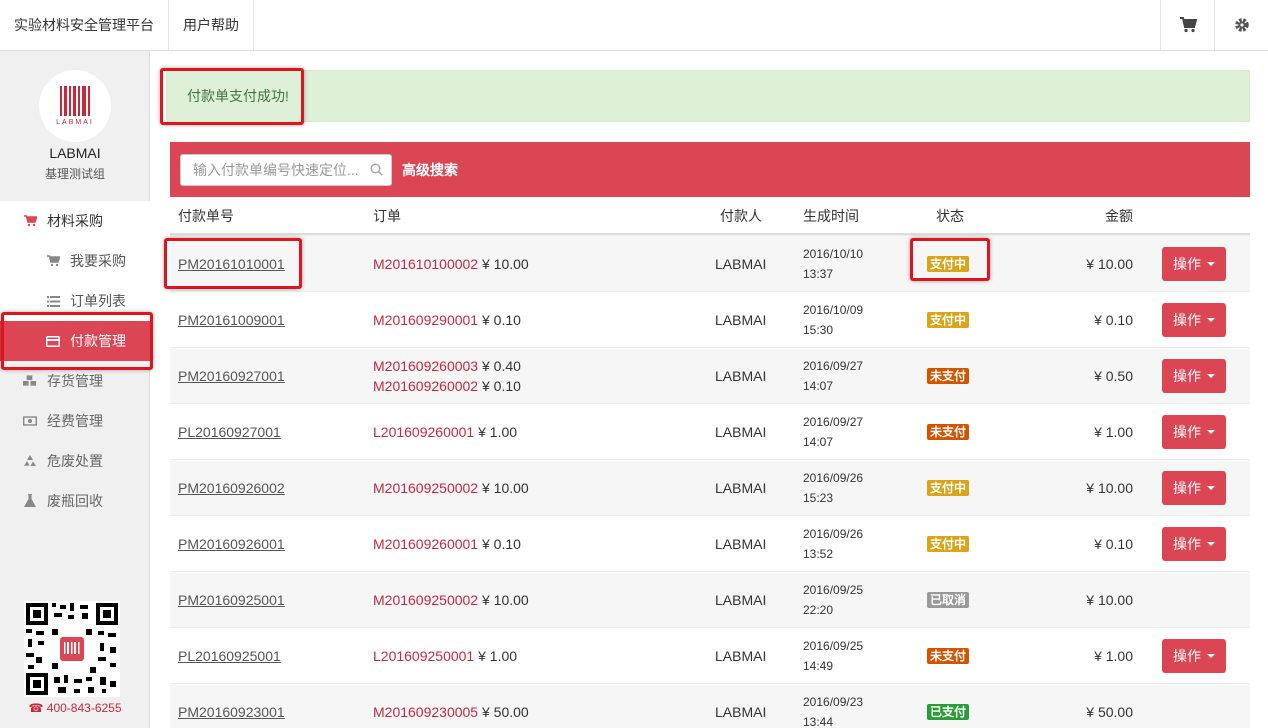  I want to click on app-title: 实验材料安全管理平台, so click(84, 25).